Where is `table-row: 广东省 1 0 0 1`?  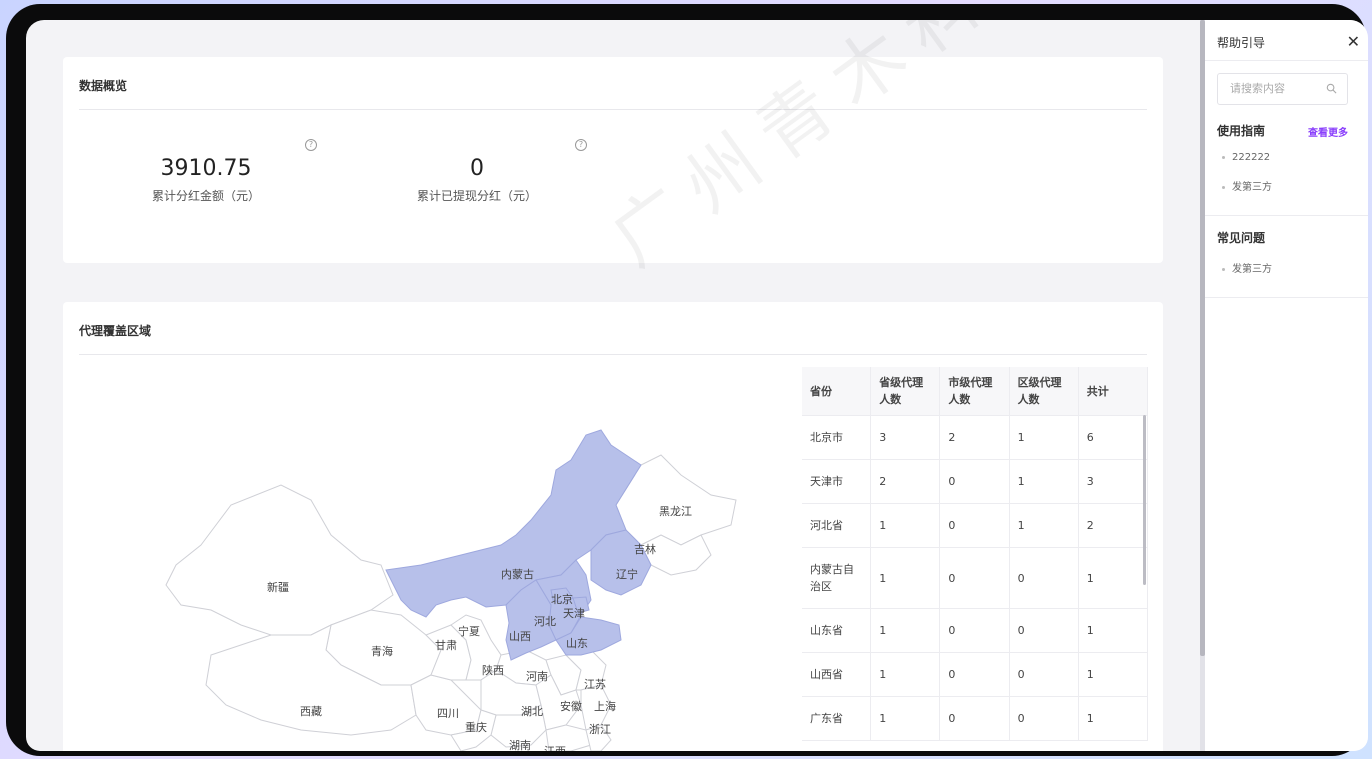
table-row: 广东省 1 0 0 1 is located at coordinates (975, 718).